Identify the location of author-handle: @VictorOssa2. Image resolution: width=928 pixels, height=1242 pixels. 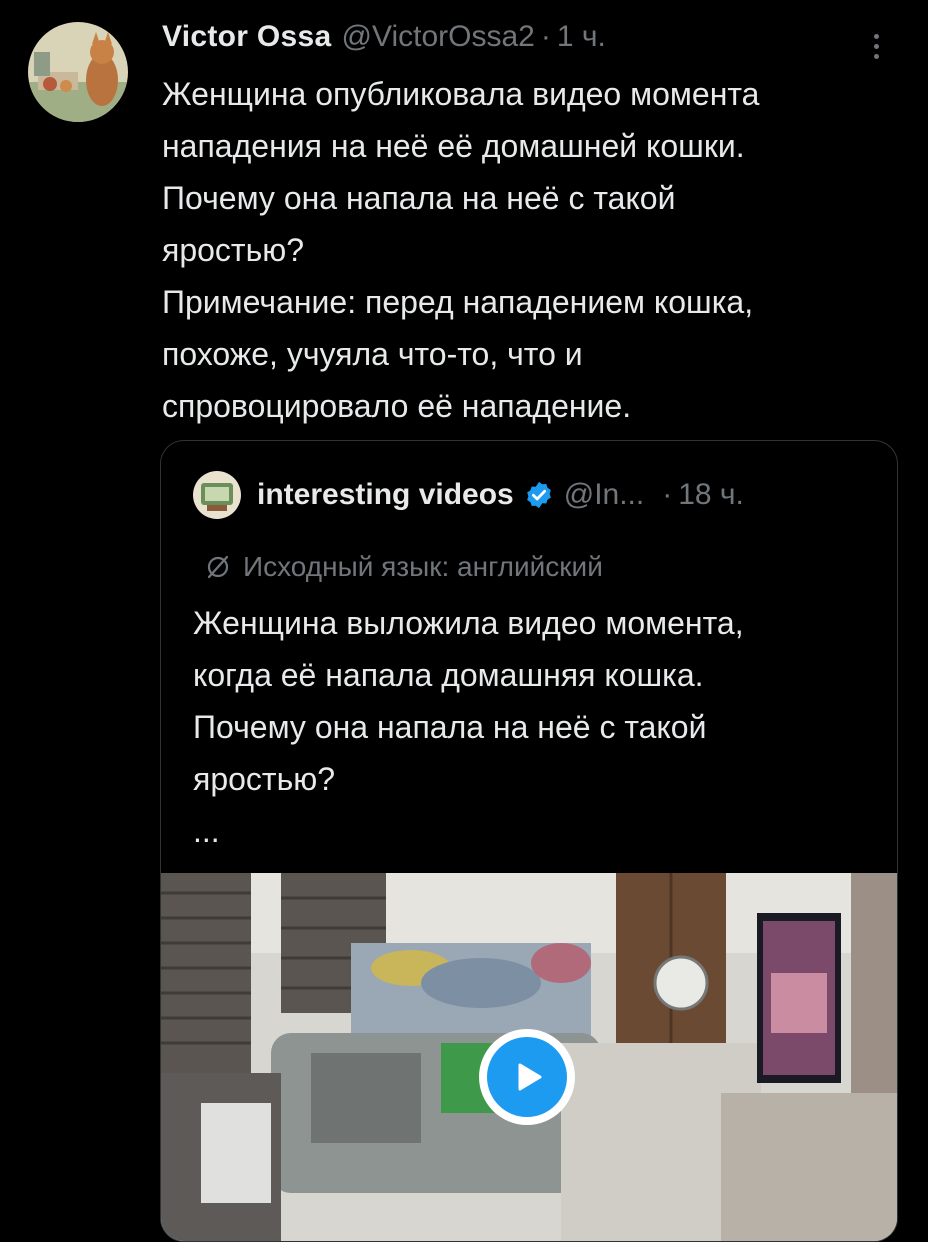
(438, 37).